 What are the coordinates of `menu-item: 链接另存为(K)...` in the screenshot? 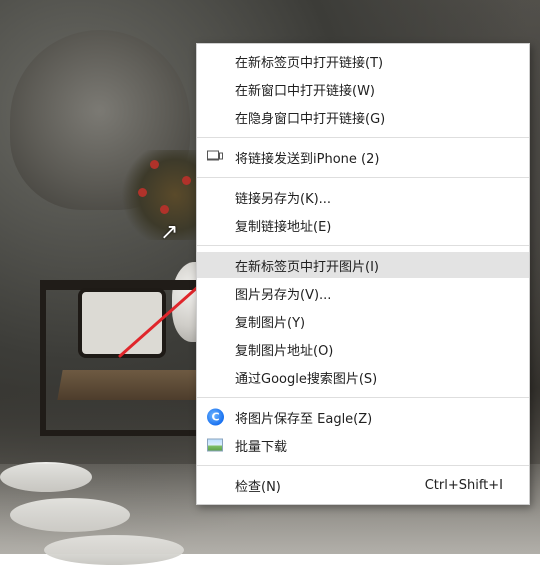 It's located at (363, 197).